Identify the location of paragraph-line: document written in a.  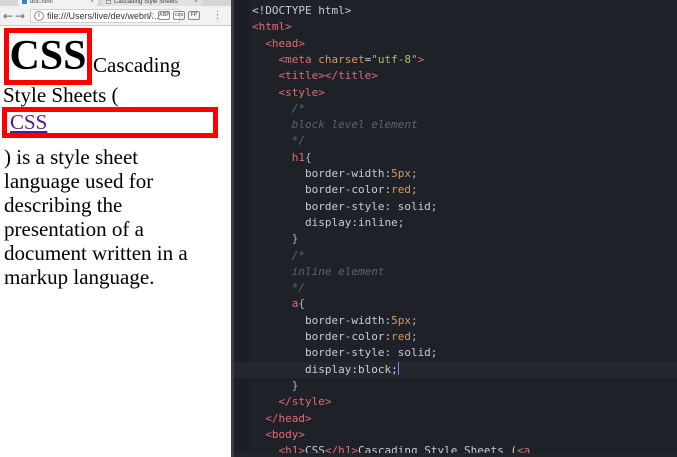
(96, 253).